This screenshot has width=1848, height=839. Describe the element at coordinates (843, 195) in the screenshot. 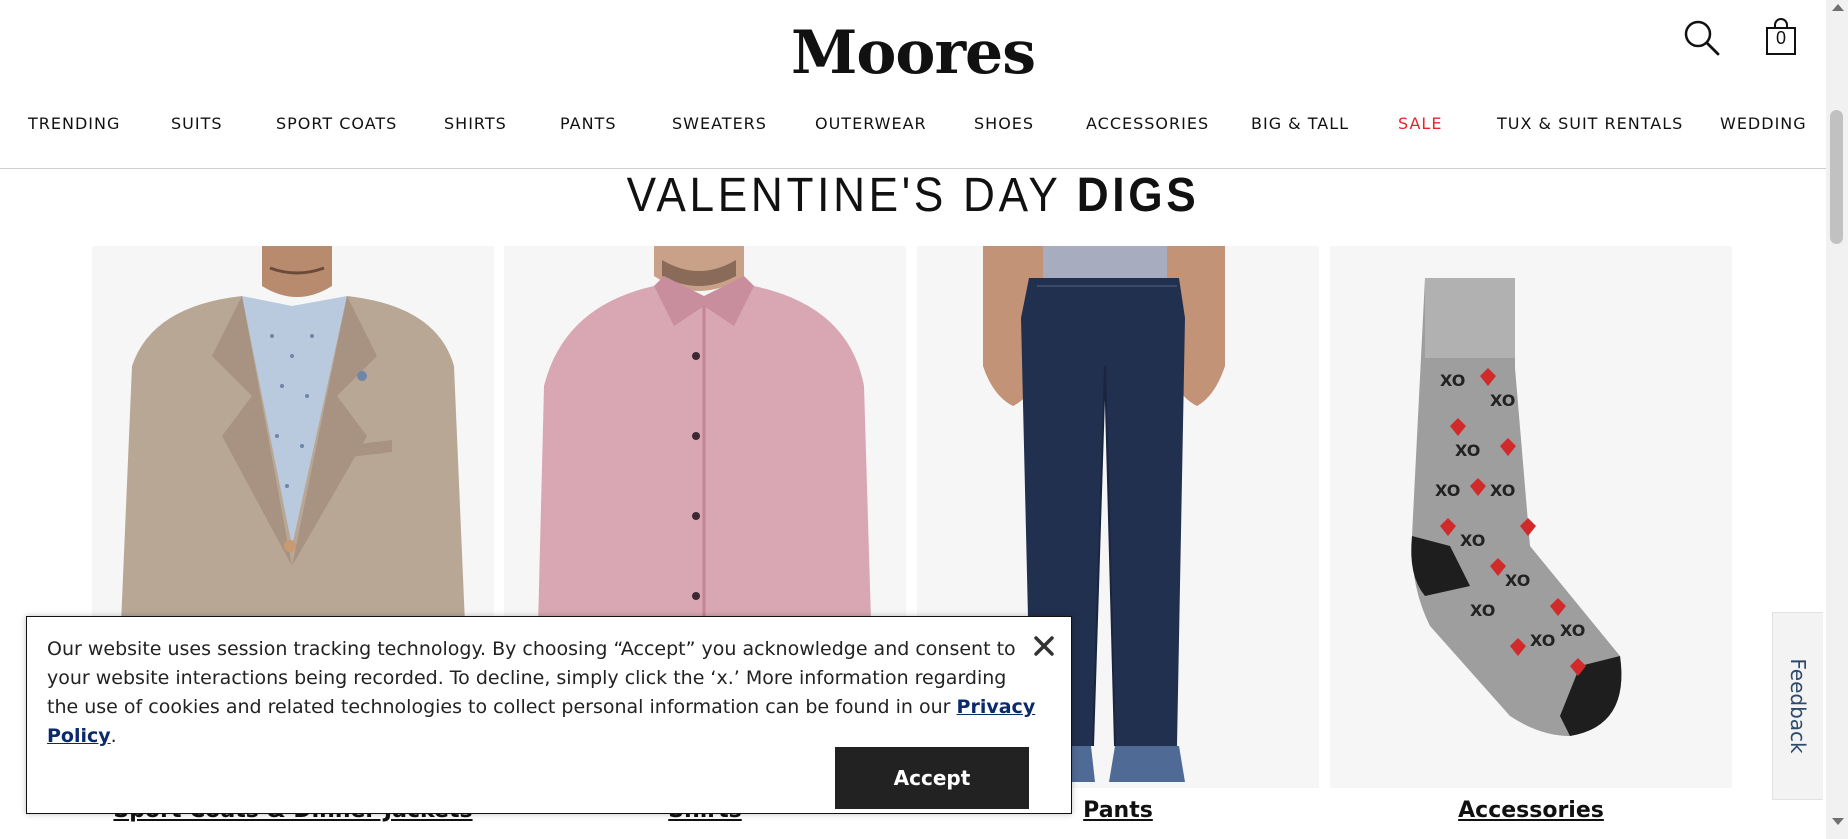

I see `headline-light: VALENTINE'S DAY` at that location.